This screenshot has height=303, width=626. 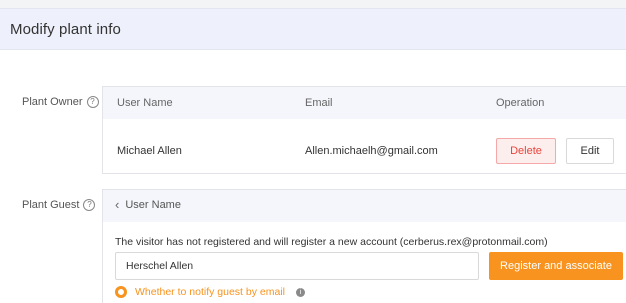 I want to click on guest-panel-header: ‹ User Name, so click(x=364, y=206).